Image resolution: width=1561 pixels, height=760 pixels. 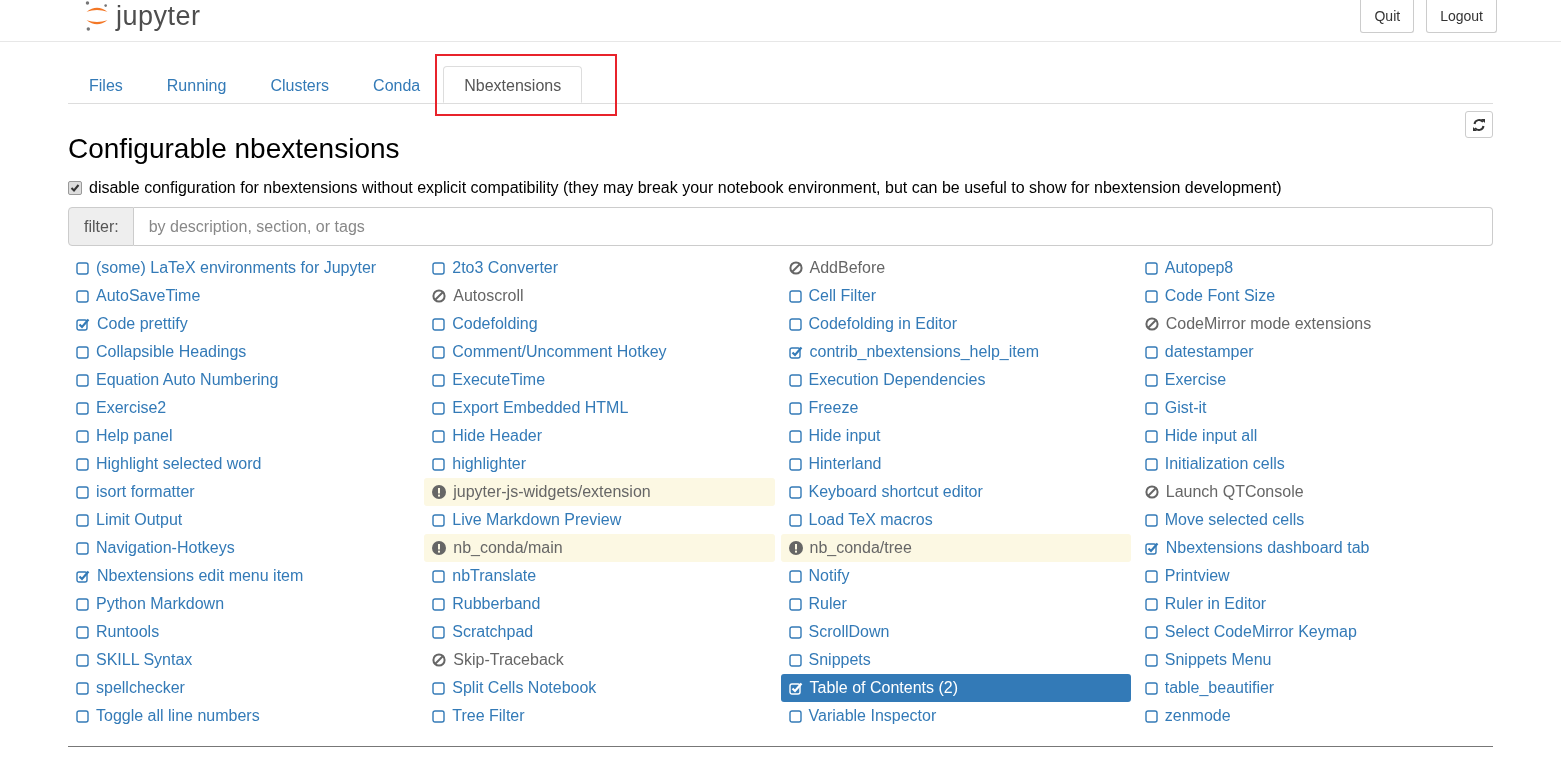 What do you see at coordinates (599, 604) in the screenshot?
I see `extension-item: Rubberband` at bounding box center [599, 604].